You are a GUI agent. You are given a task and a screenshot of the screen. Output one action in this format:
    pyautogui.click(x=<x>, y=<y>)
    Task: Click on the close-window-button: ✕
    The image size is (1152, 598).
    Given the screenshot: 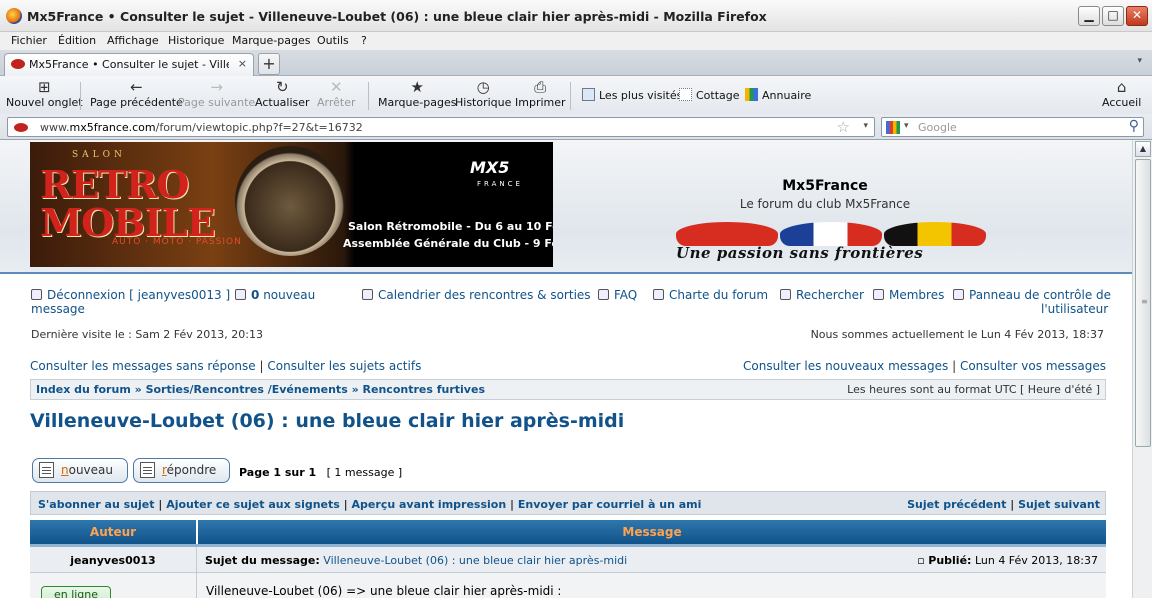 What is the action you would take?
    pyautogui.click(x=1137, y=16)
    